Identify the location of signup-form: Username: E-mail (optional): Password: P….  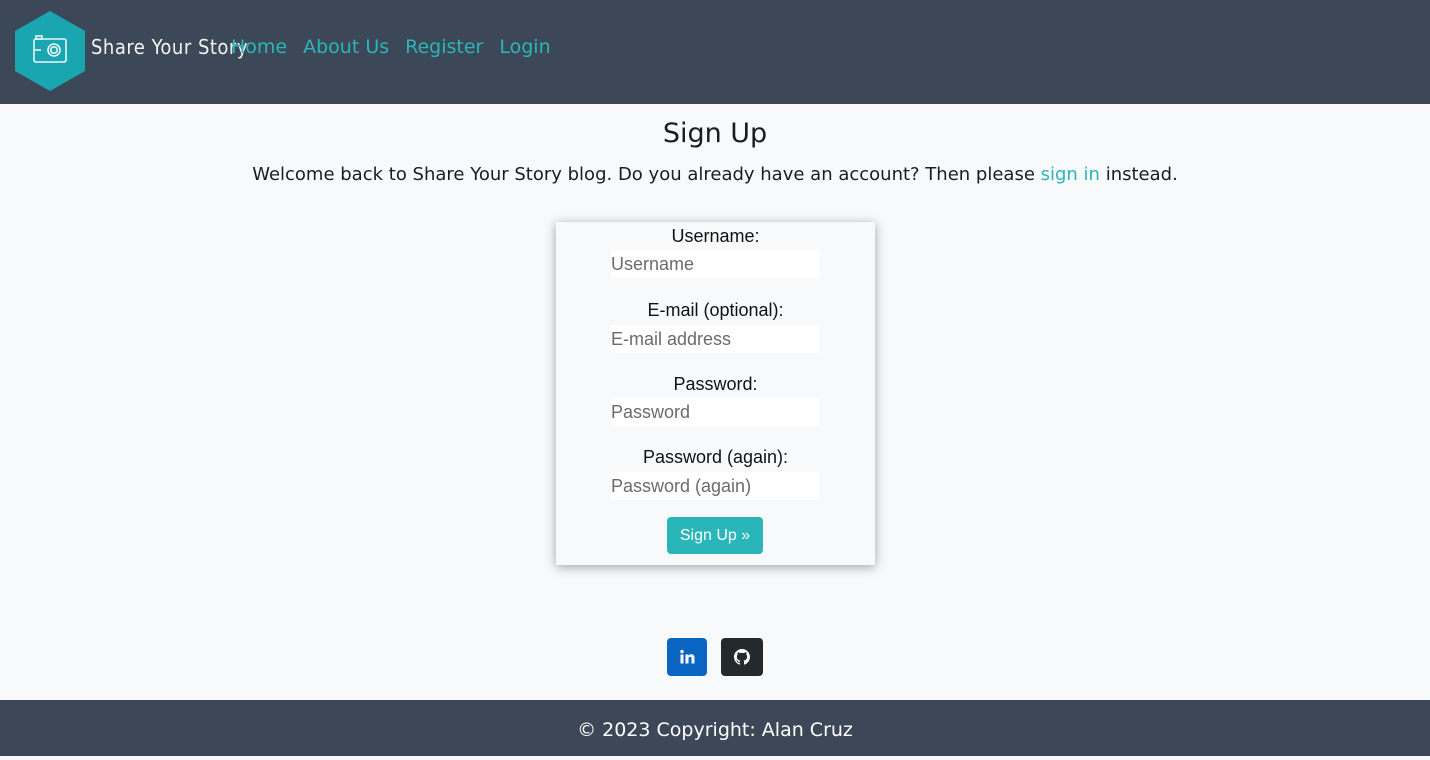
(715, 393).